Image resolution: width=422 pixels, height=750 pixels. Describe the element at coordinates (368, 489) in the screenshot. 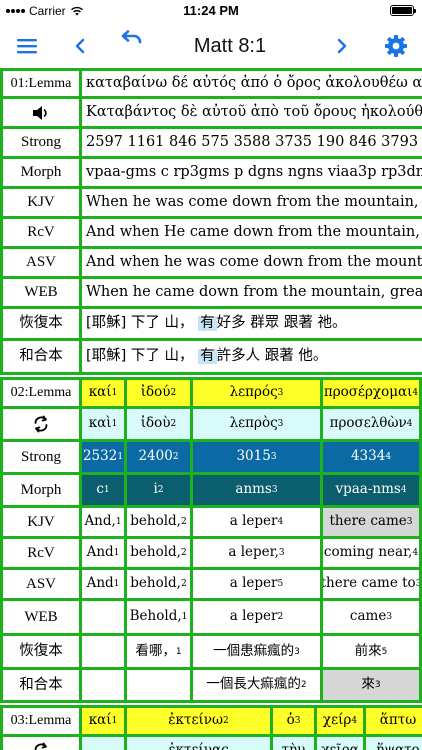

I see `morph-text: vpaa-nms` at that location.